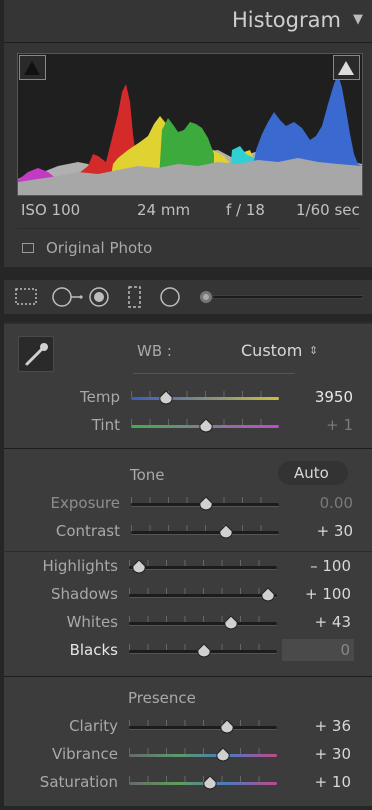 This screenshot has height=810, width=372. Describe the element at coordinates (318, 650) in the screenshot. I see `blacks-value-field: 0` at that location.